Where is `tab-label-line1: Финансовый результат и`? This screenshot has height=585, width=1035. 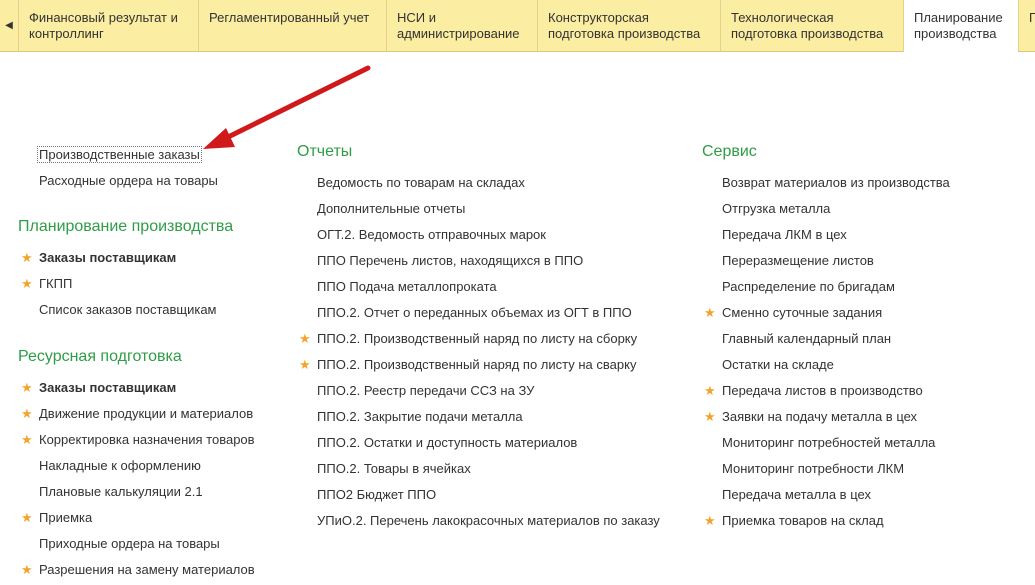 tab-label-line1: Финансовый результат и is located at coordinates (103, 17).